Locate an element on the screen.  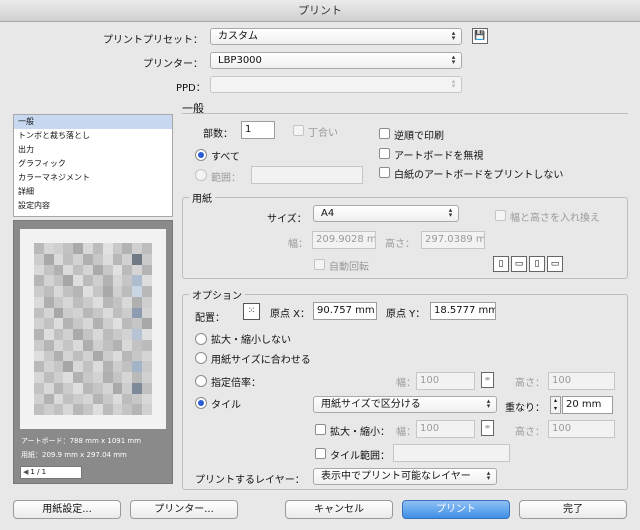
print-layers-select: 表示中でプリント可能なレイヤー ▴ ▾ is located at coordinates (405, 476).